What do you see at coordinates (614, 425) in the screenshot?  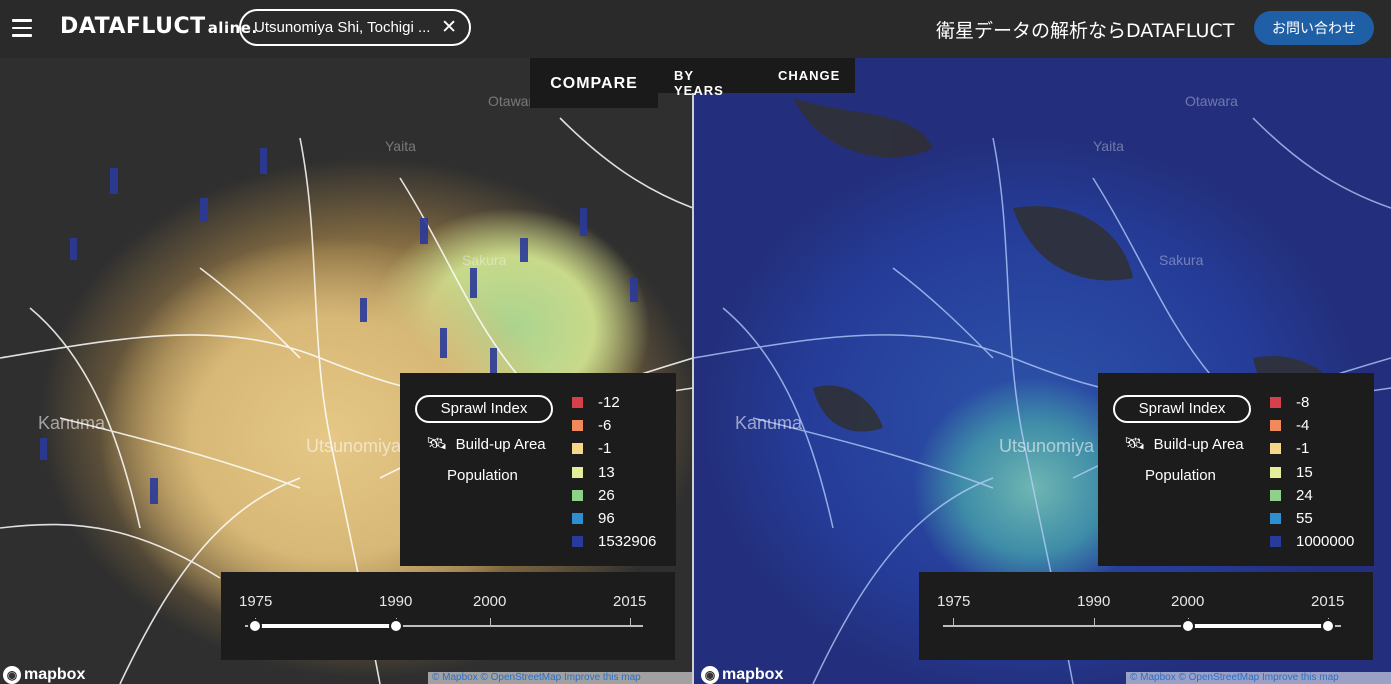 I see `legend-item: -6` at bounding box center [614, 425].